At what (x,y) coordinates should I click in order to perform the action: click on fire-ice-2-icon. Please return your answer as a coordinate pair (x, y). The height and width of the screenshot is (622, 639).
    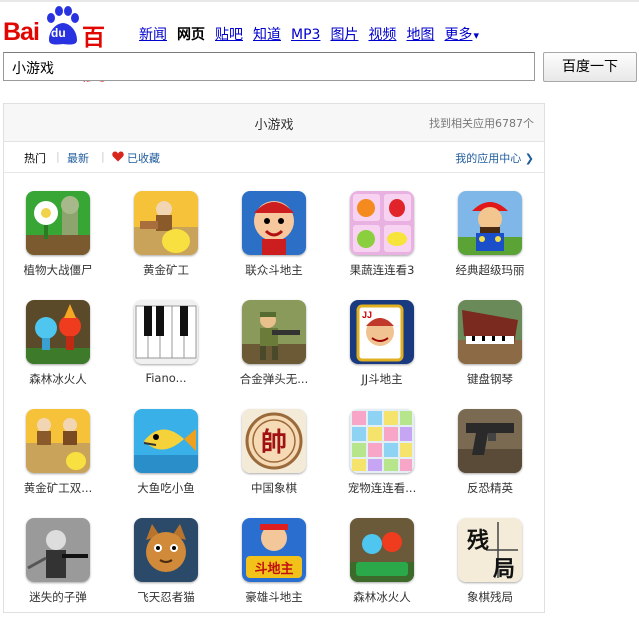
    Looking at the image, I should click on (382, 550).